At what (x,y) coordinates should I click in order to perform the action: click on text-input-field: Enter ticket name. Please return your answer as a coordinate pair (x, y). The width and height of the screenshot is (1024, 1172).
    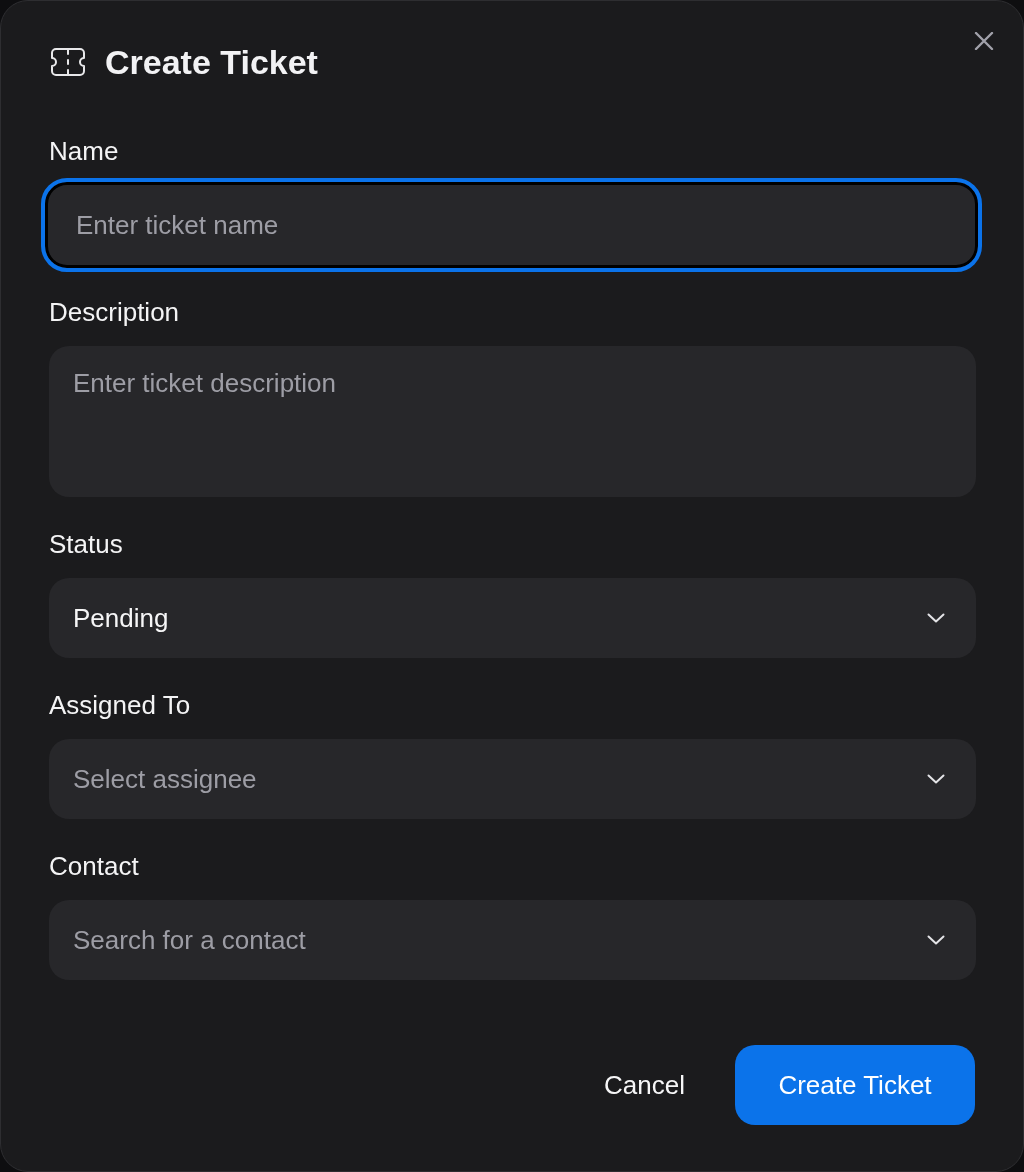
    Looking at the image, I should click on (511, 225).